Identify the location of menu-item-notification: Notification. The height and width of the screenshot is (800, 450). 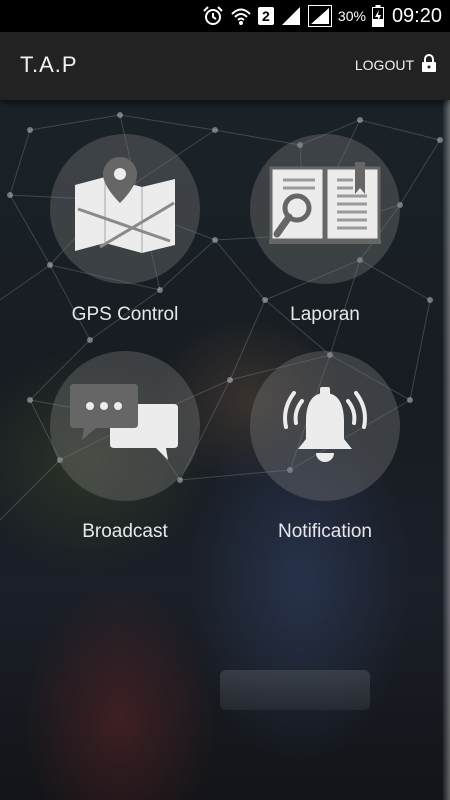
(325, 456).